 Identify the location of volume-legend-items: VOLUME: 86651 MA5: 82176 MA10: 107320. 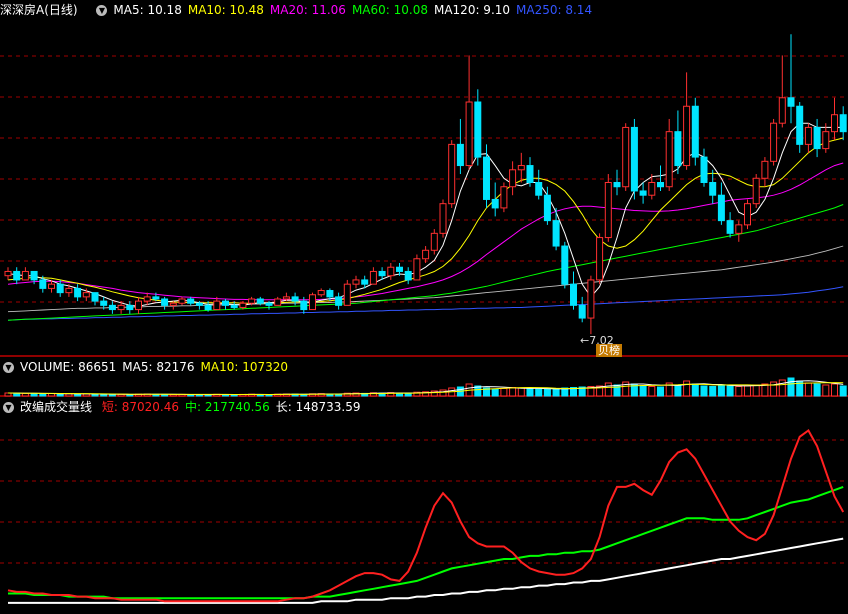
(157, 367).